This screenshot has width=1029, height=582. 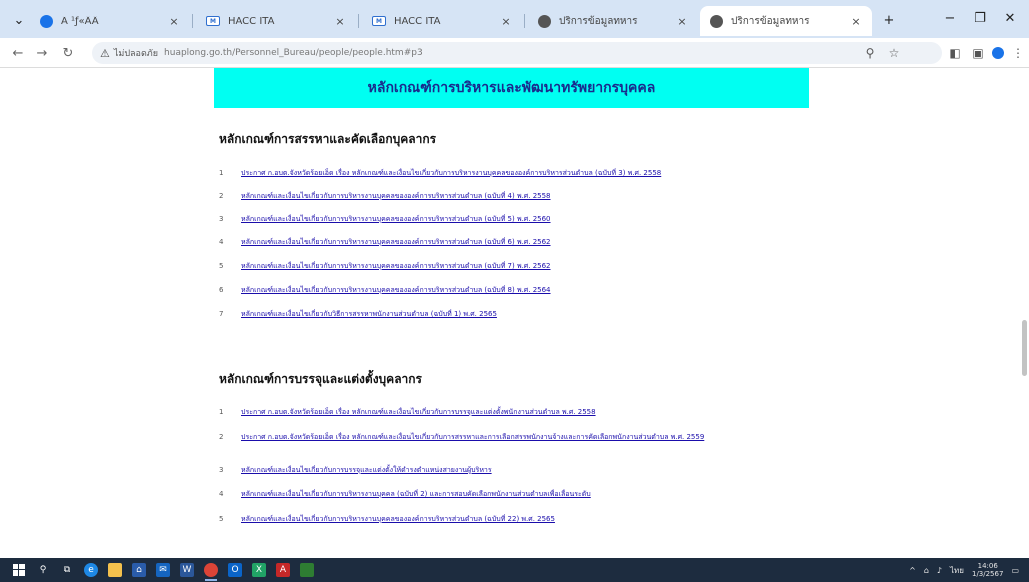 I want to click on volume-icon: ♪, so click(x=939, y=570).